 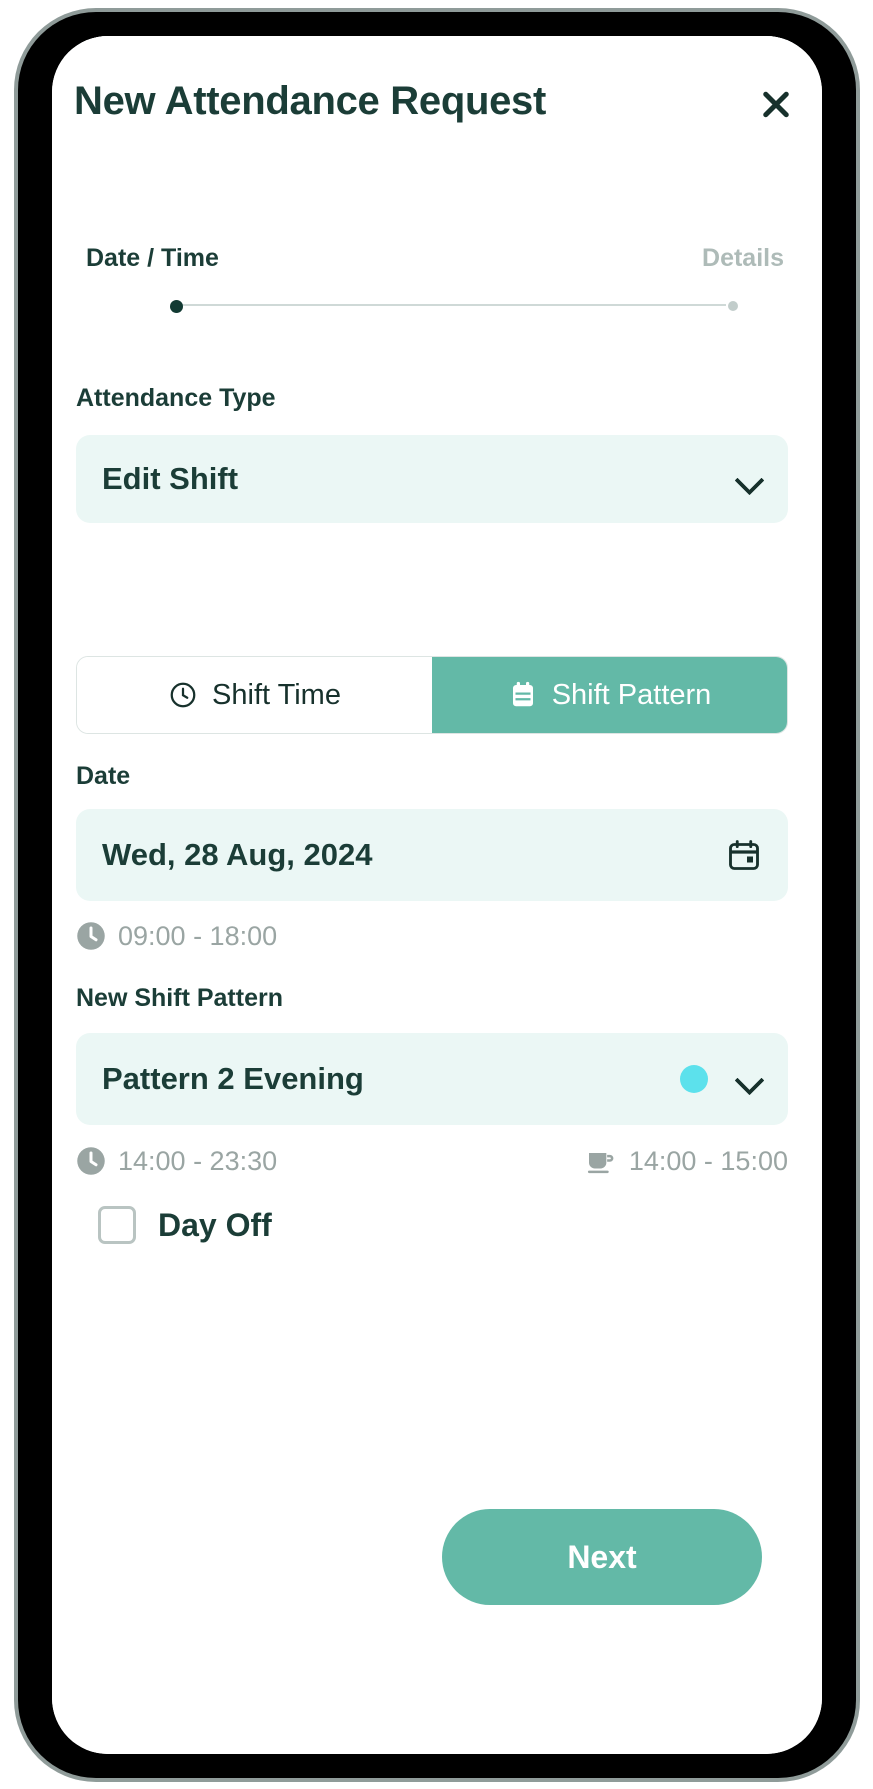 I want to click on pattern-break-meta: 14:00 - 15:00, so click(x=686, y=1161).